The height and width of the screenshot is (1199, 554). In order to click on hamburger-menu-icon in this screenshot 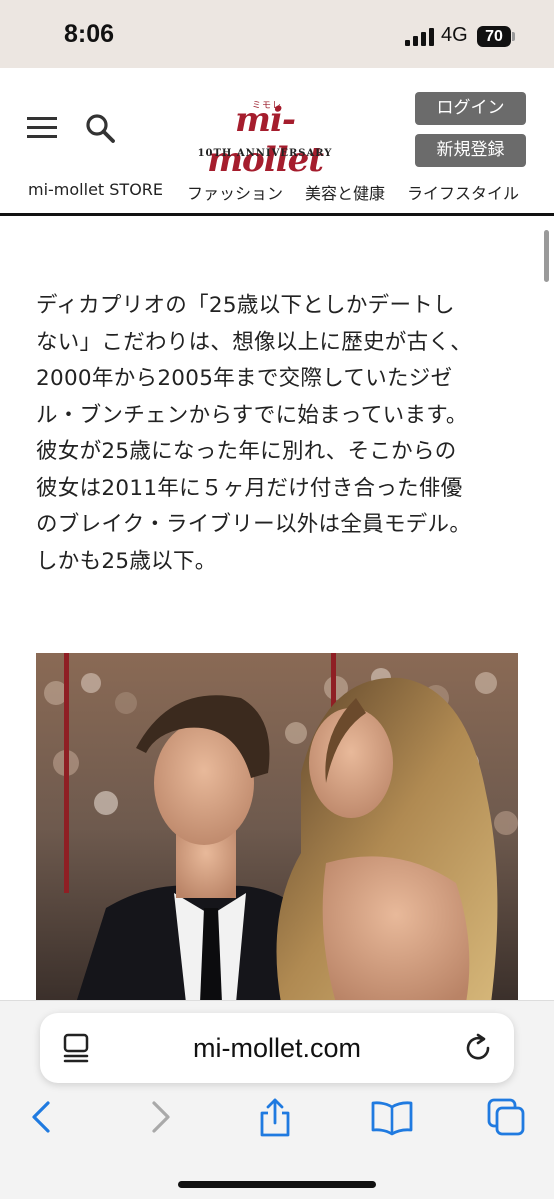, I will do `click(42, 128)`.